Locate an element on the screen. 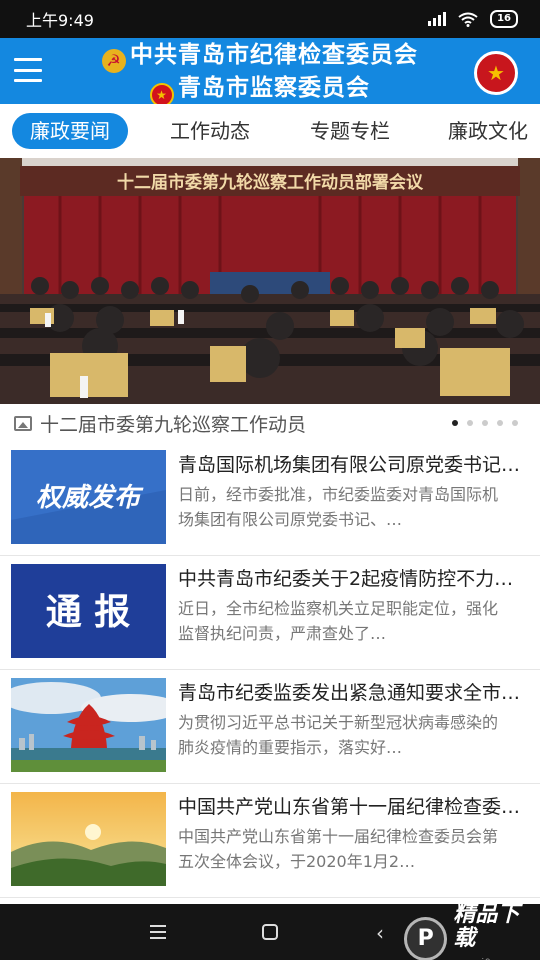 The width and height of the screenshot is (540, 975). party-emblem-icon: ☭ is located at coordinates (114, 61).